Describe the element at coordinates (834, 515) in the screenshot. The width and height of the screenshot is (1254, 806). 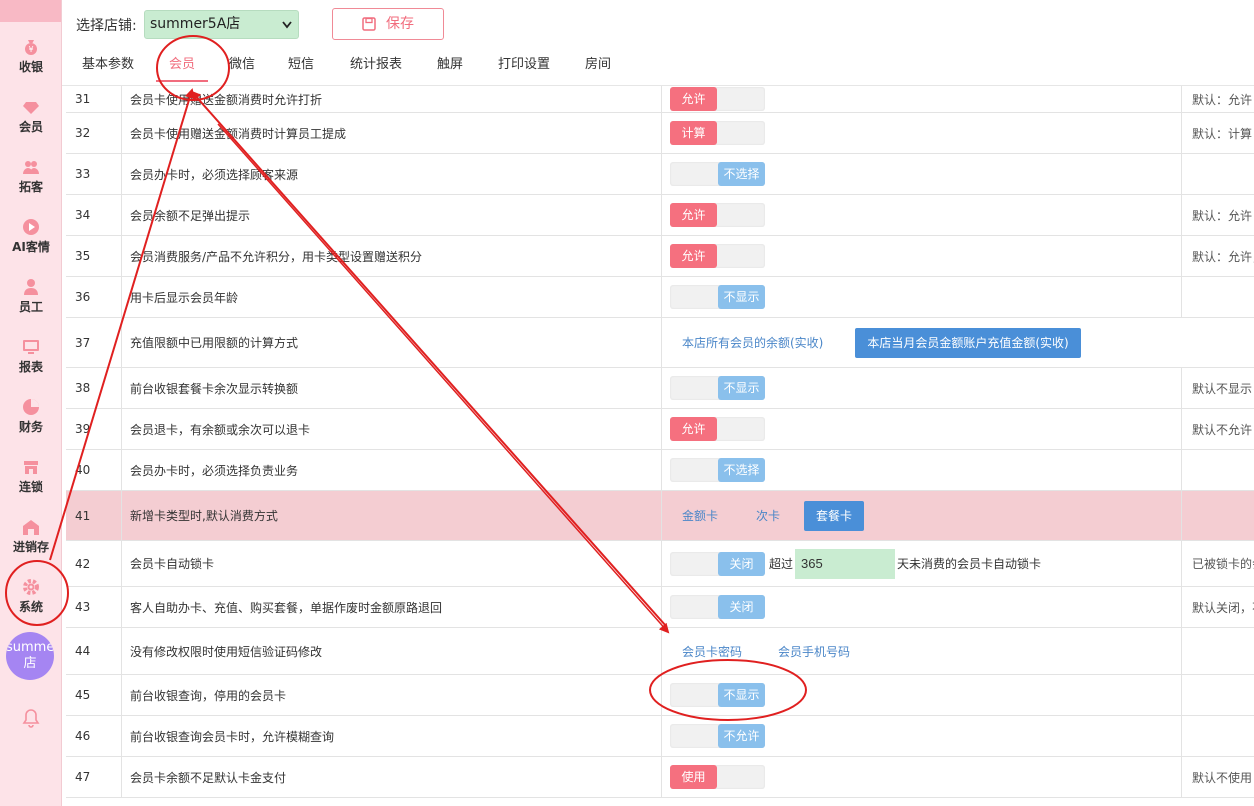
I see `option-package-card-selected: 套餐卡` at that location.